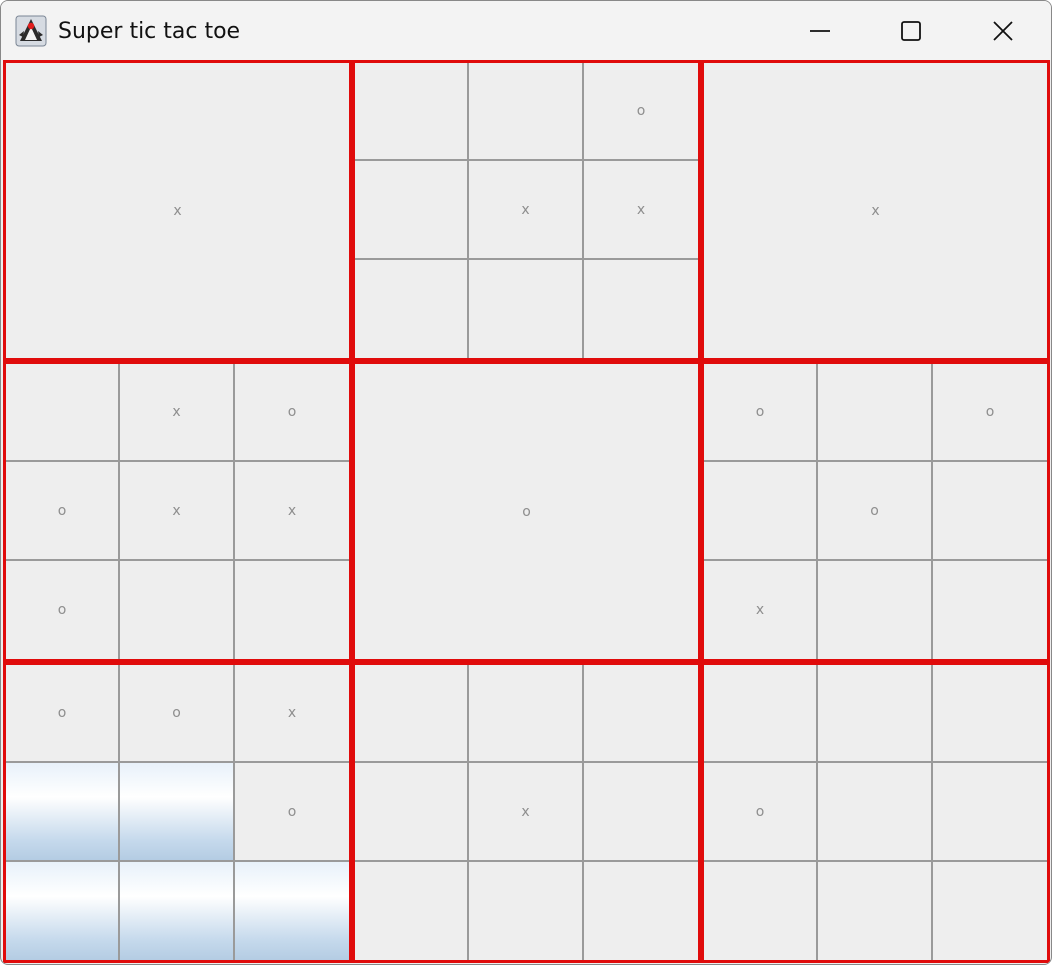  I want to click on maximize-icon, so click(911, 30).